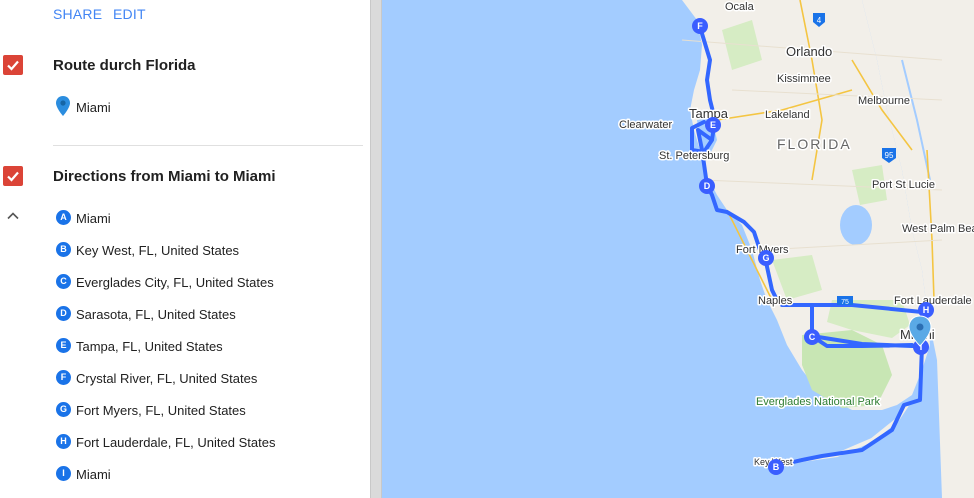 The image size is (974, 498). Describe the element at coordinates (63, 217) in the screenshot. I see `stop-marker-icon: A` at that location.